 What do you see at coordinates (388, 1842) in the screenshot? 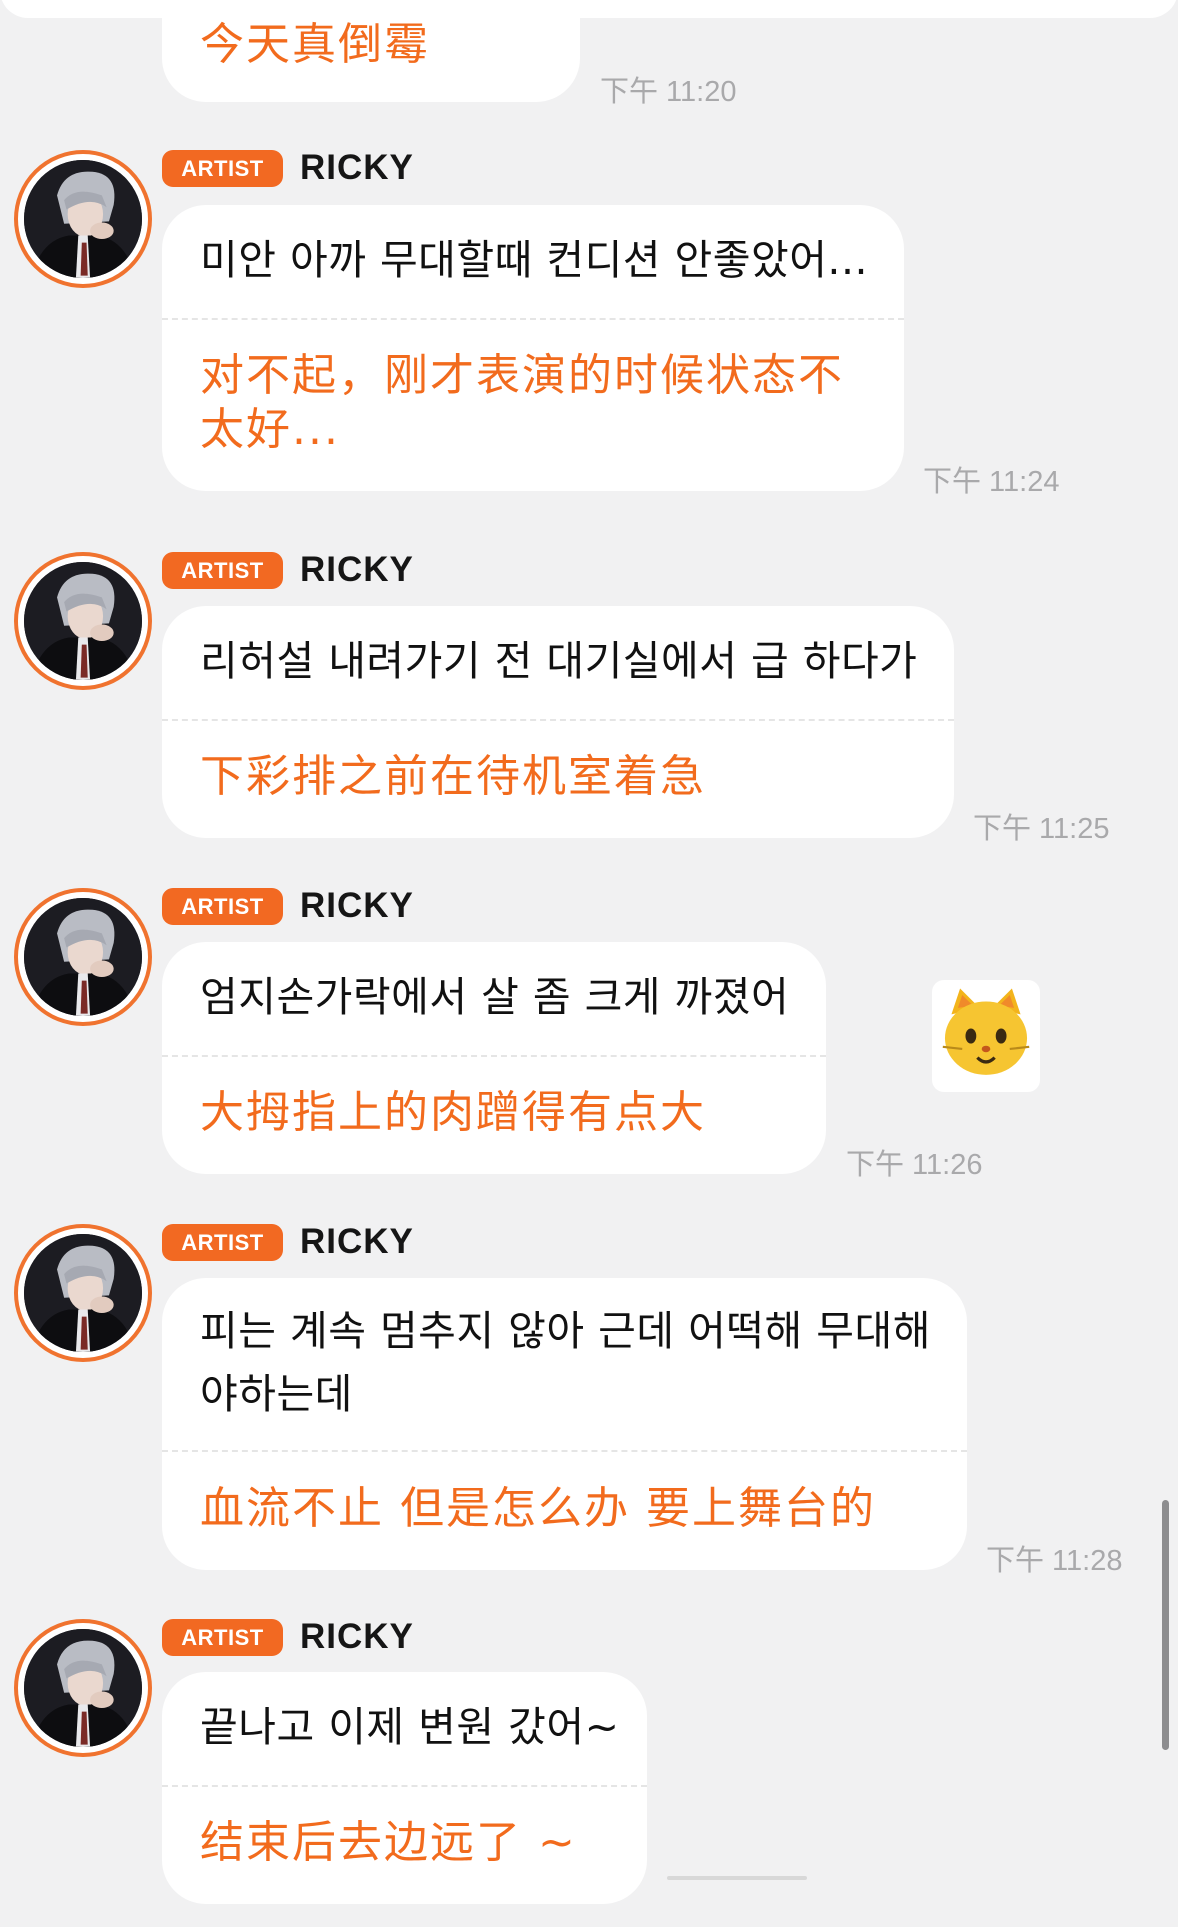
I see `message-translation: 结束后去边远了 ~` at bounding box center [388, 1842].